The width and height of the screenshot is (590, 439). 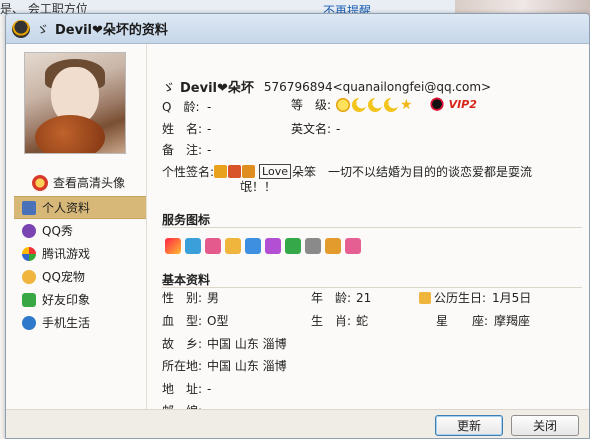 What do you see at coordinates (66, 208) in the screenshot?
I see `sidebar-item-label: 个人资料` at bounding box center [66, 208].